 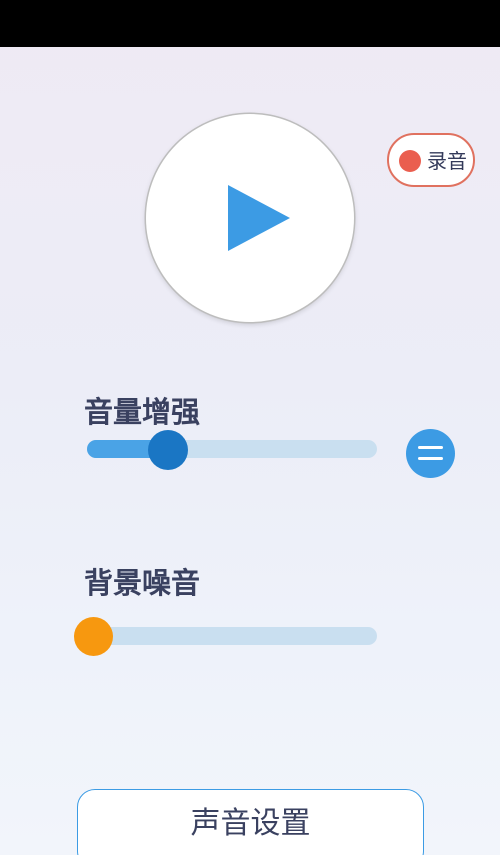 I want to click on background-noise-slider, so click(x=232, y=636).